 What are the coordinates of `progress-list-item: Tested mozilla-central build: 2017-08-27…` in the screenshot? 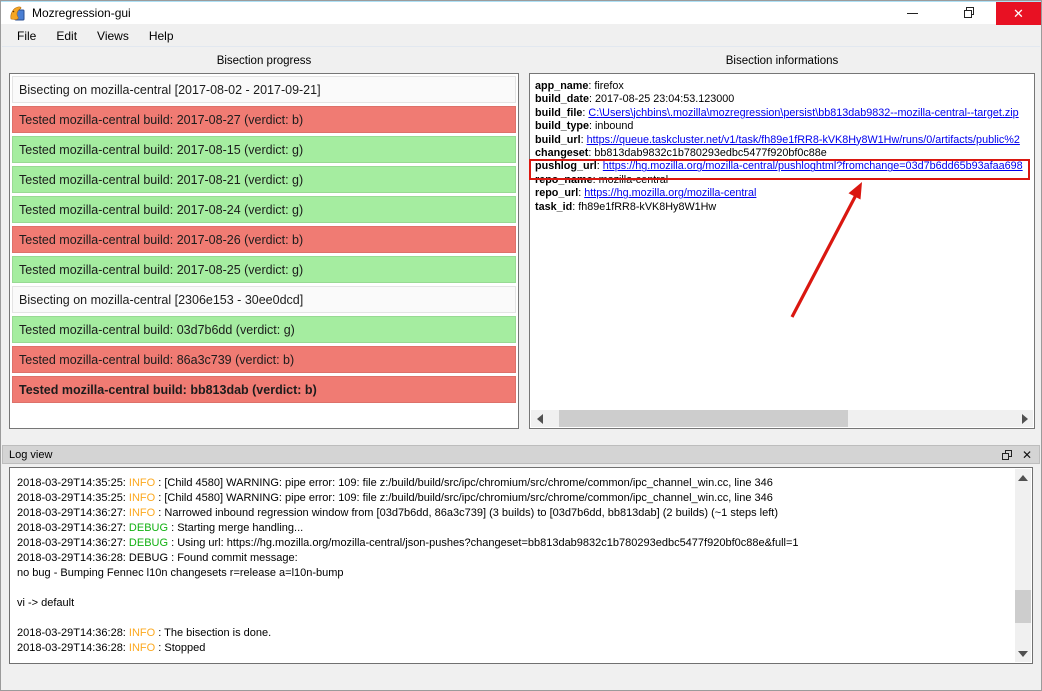 It's located at (264, 119).